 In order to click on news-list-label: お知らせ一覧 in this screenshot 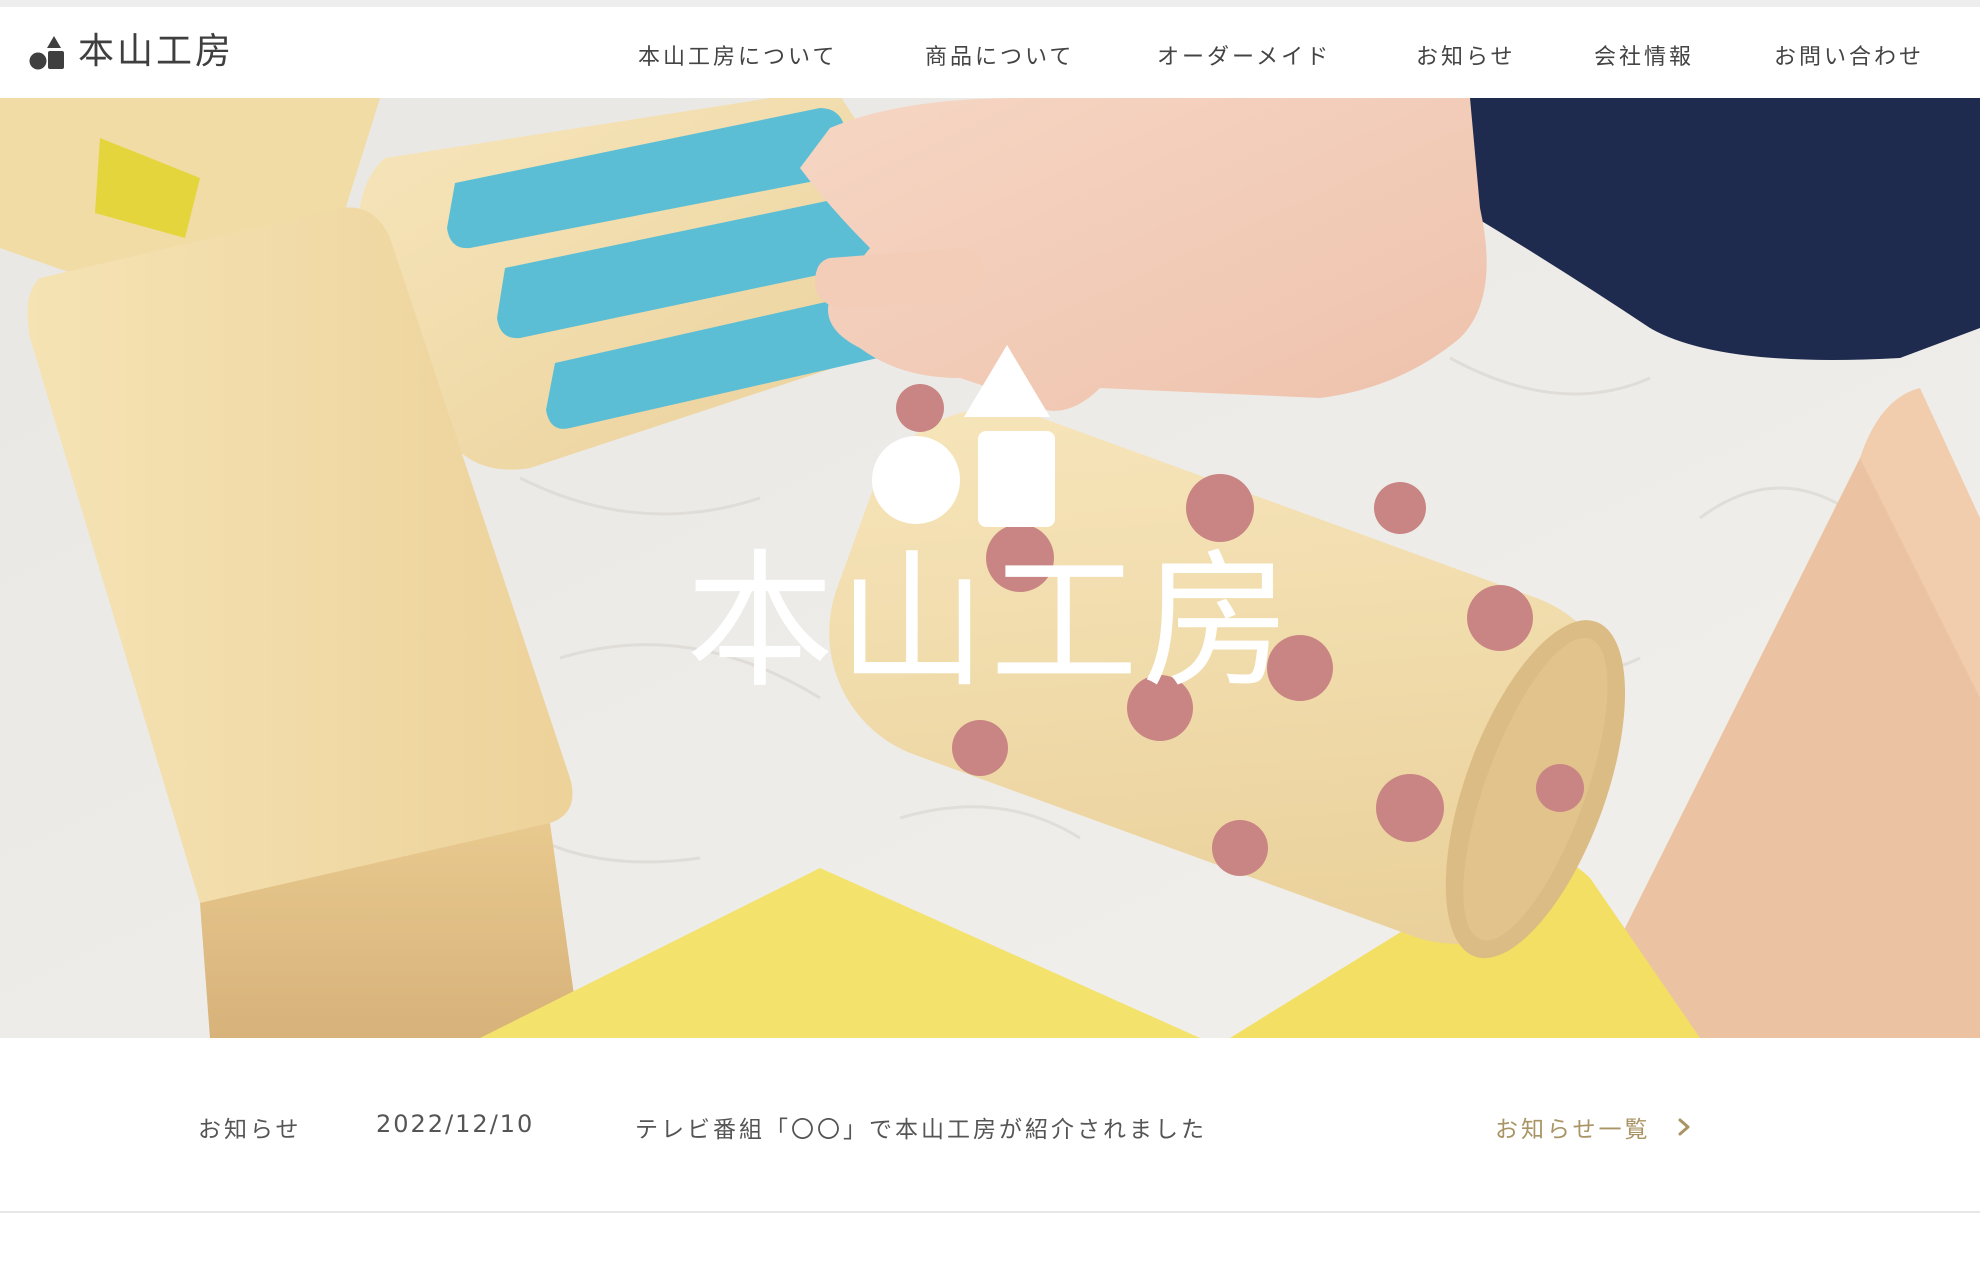, I will do `click(1573, 1130)`.